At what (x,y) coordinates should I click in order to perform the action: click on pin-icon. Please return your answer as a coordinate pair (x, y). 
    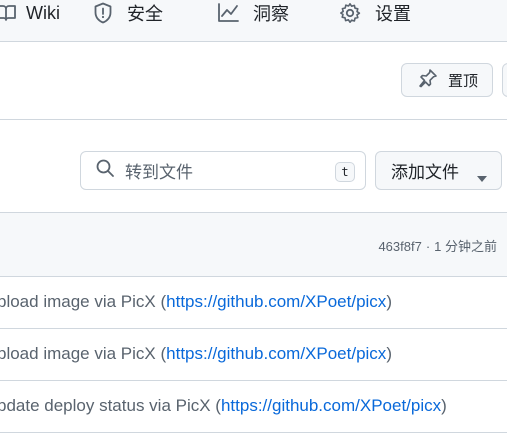
    Looking at the image, I should click on (428, 80).